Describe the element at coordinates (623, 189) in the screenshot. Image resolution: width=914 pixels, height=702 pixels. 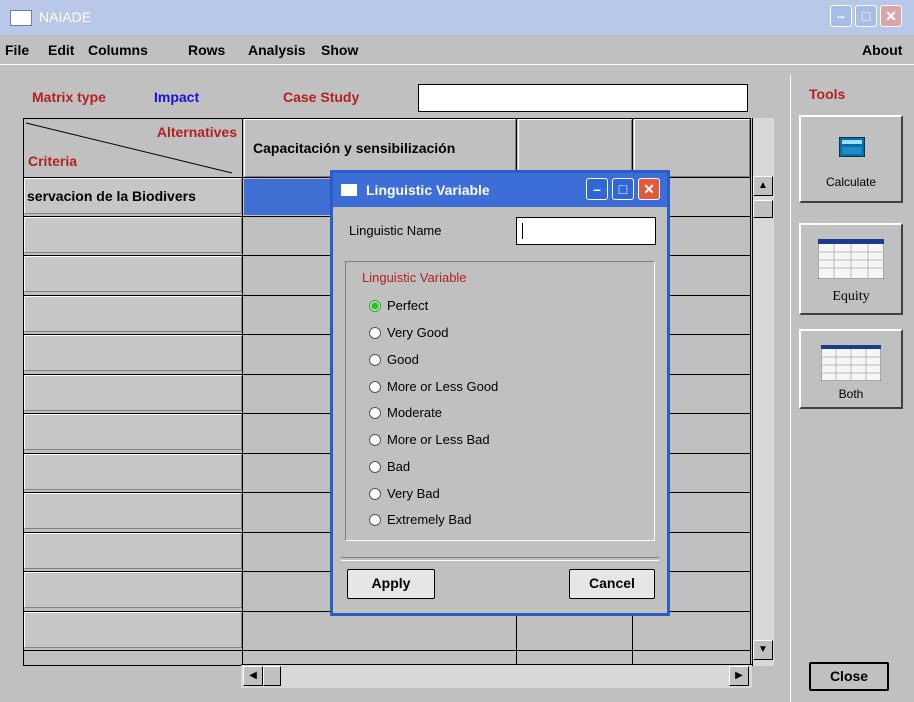
I see `dialog-maximize-button: □` at that location.